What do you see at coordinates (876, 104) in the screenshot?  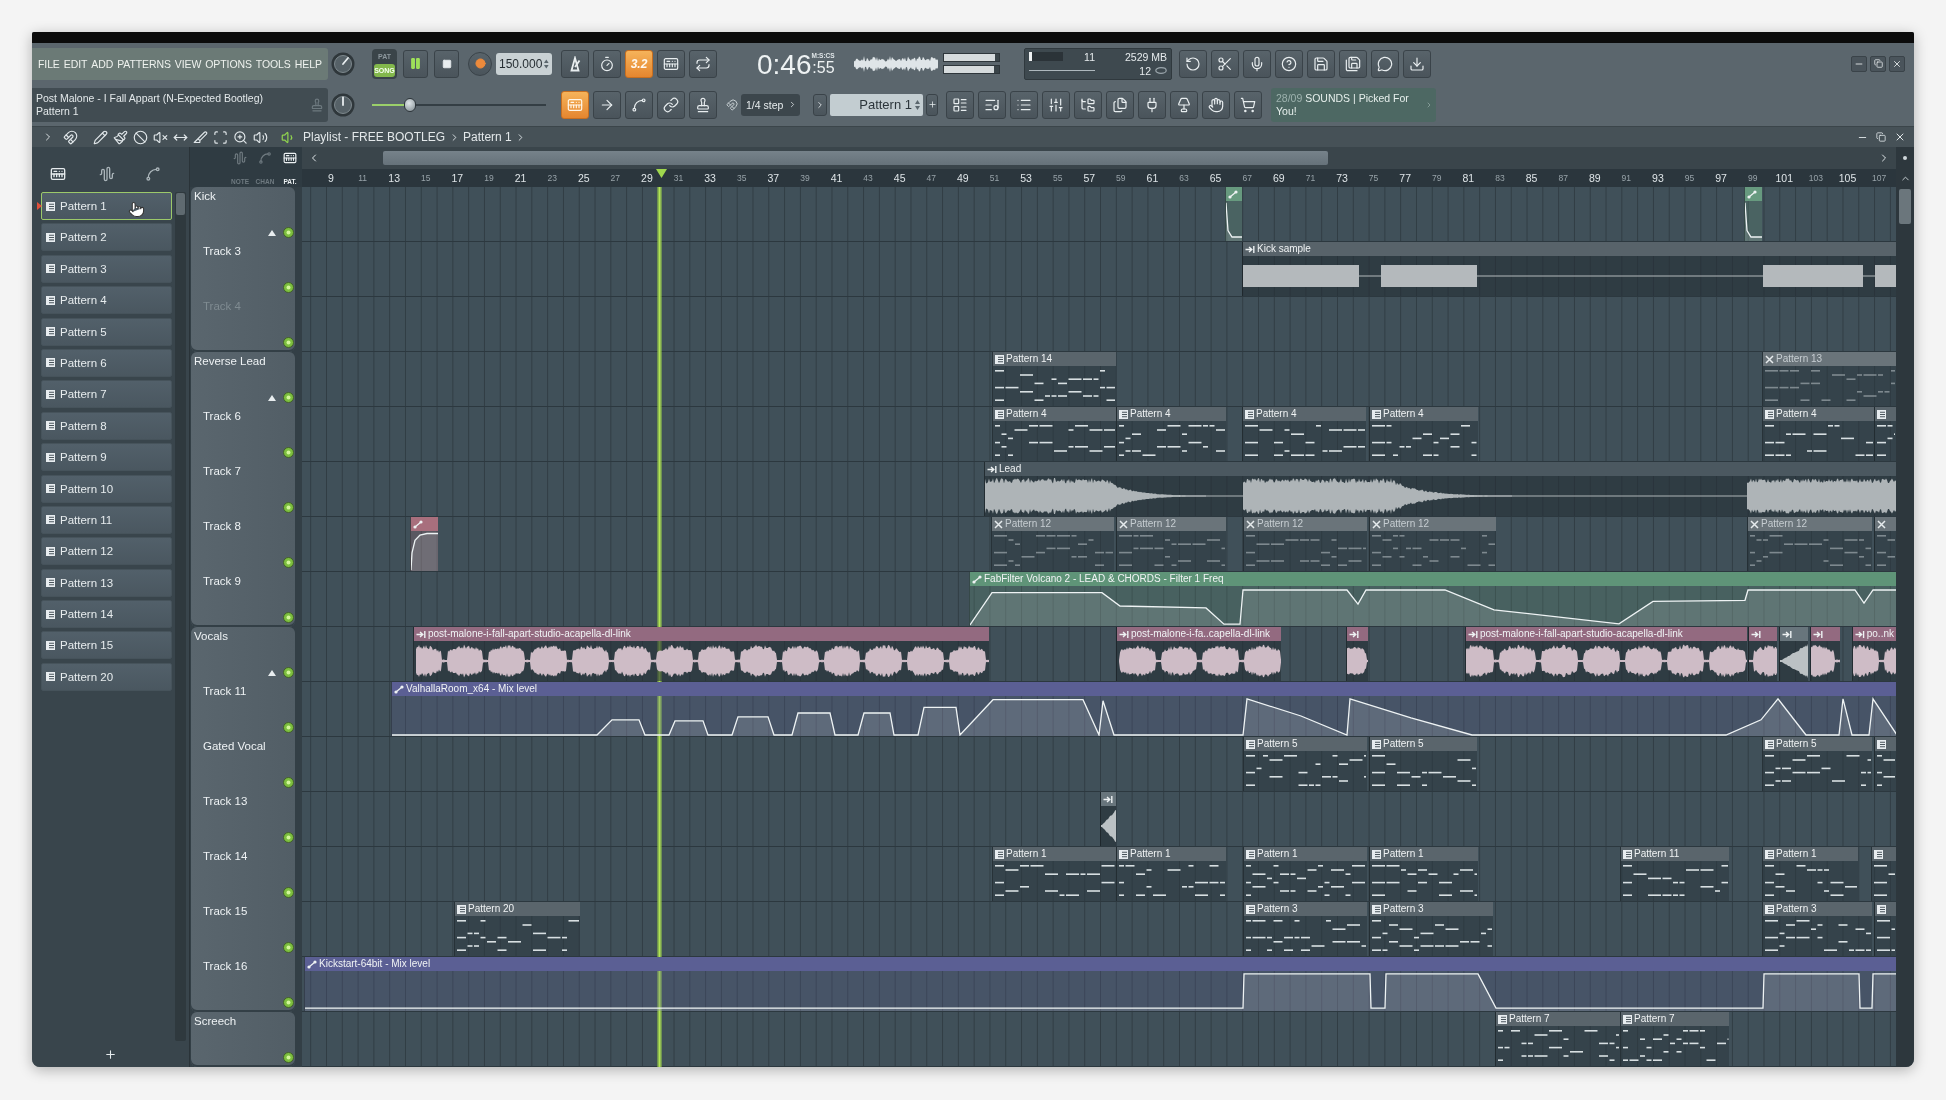 I see `pattern-selector: Pattern 1` at bounding box center [876, 104].